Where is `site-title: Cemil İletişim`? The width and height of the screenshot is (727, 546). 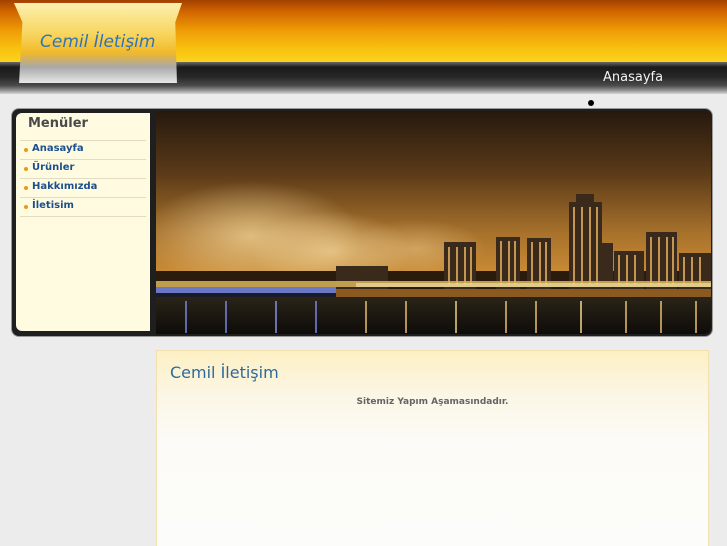 site-title: Cemil İletişim is located at coordinates (98, 42).